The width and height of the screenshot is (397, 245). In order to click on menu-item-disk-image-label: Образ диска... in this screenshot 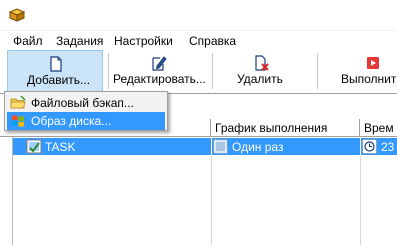, I will do `click(71, 121)`.